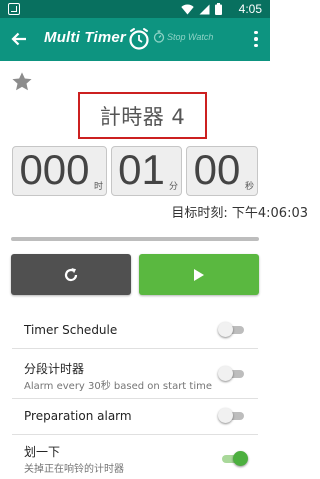 The image size is (320, 479). I want to click on stopwatch-icon, so click(159, 36).